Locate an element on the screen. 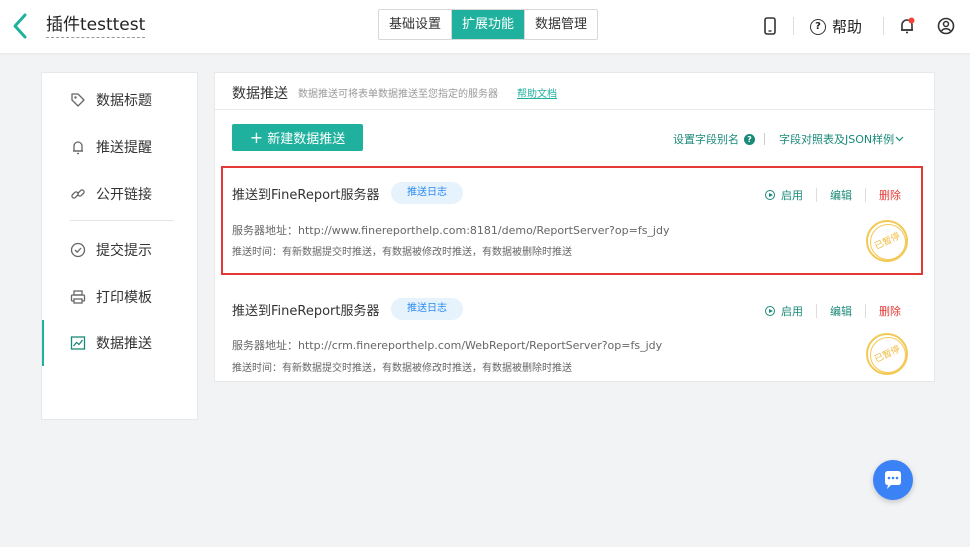  sidebar-item-label: 数据推送 is located at coordinates (124, 344).